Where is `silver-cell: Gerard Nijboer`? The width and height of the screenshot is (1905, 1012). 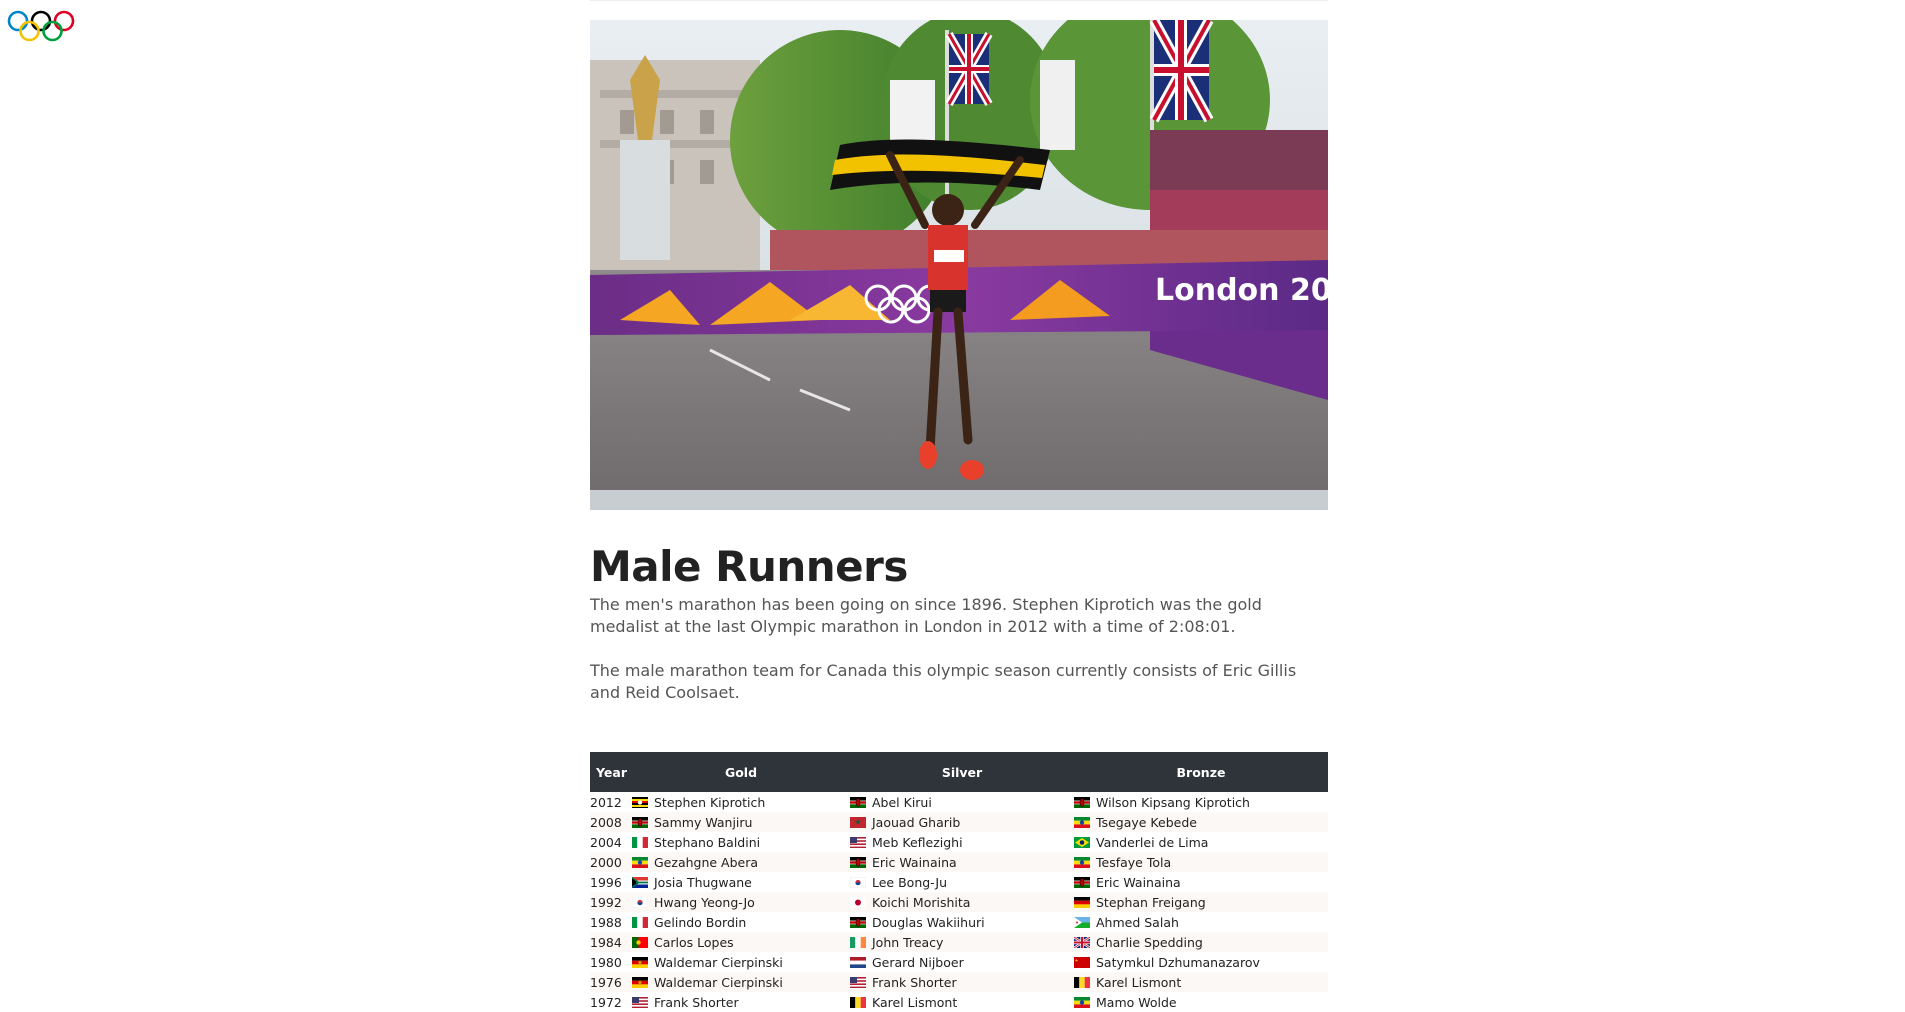 silver-cell: Gerard Nijboer is located at coordinates (962, 962).